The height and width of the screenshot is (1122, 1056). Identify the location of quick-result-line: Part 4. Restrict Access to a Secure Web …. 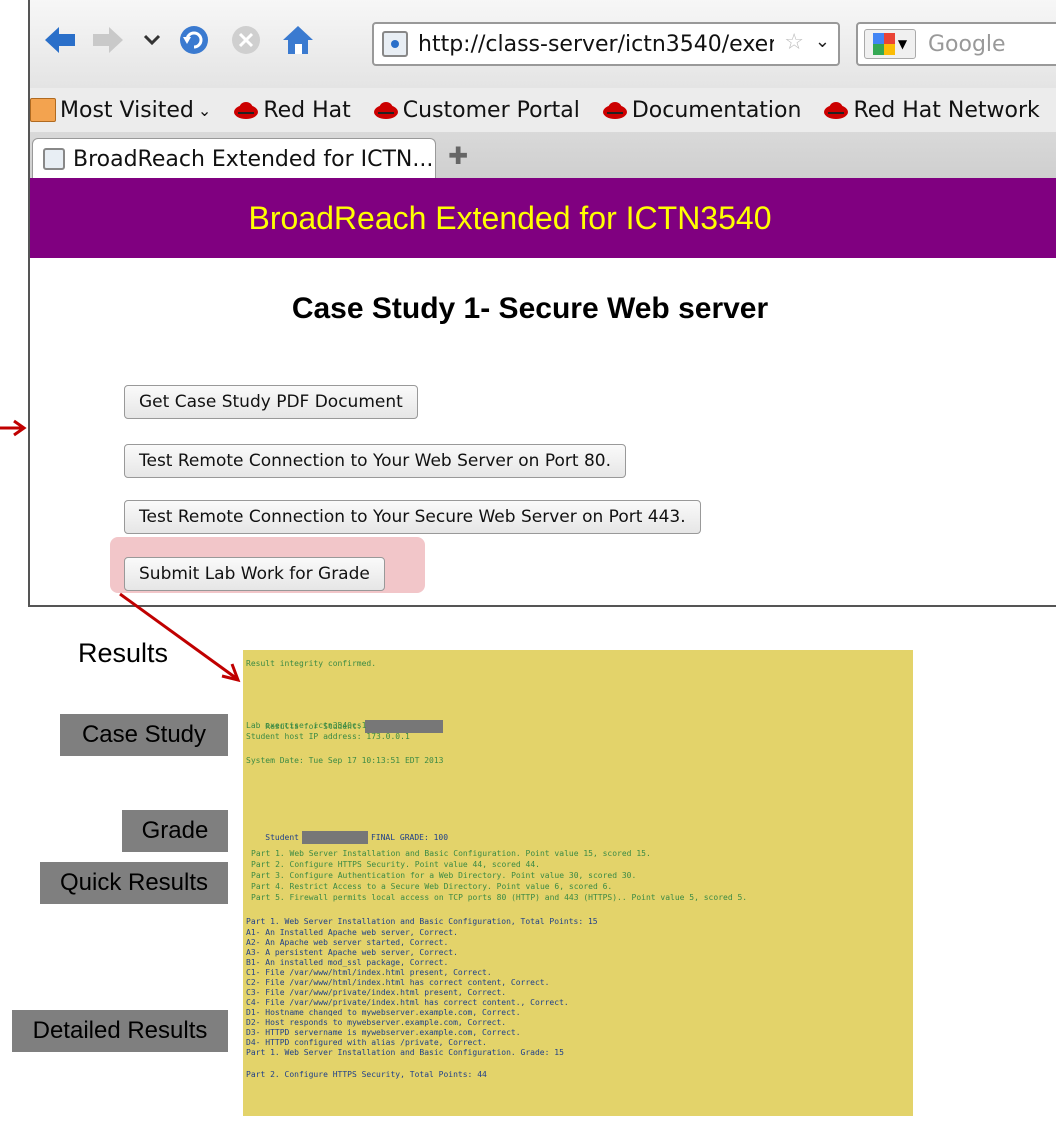
(432, 886).